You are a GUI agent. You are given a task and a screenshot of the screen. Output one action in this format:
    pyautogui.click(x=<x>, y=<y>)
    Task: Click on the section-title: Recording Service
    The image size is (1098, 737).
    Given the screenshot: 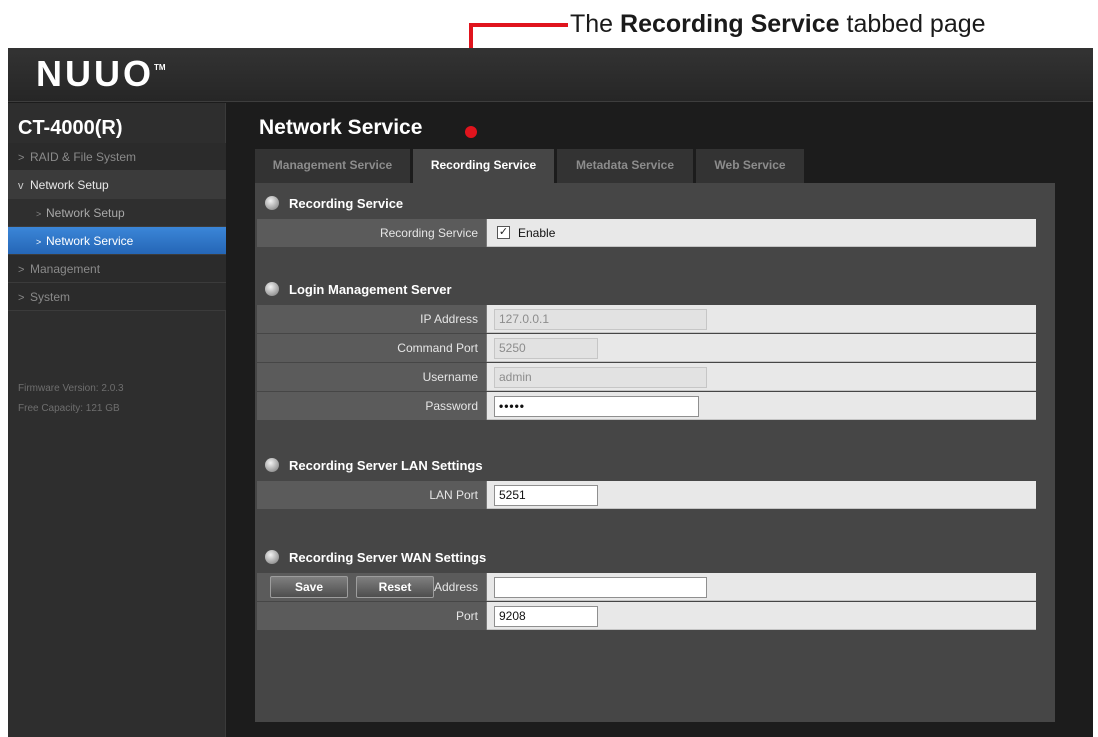 What is the action you would take?
    pyautogui.click(x=346, y=203)
    